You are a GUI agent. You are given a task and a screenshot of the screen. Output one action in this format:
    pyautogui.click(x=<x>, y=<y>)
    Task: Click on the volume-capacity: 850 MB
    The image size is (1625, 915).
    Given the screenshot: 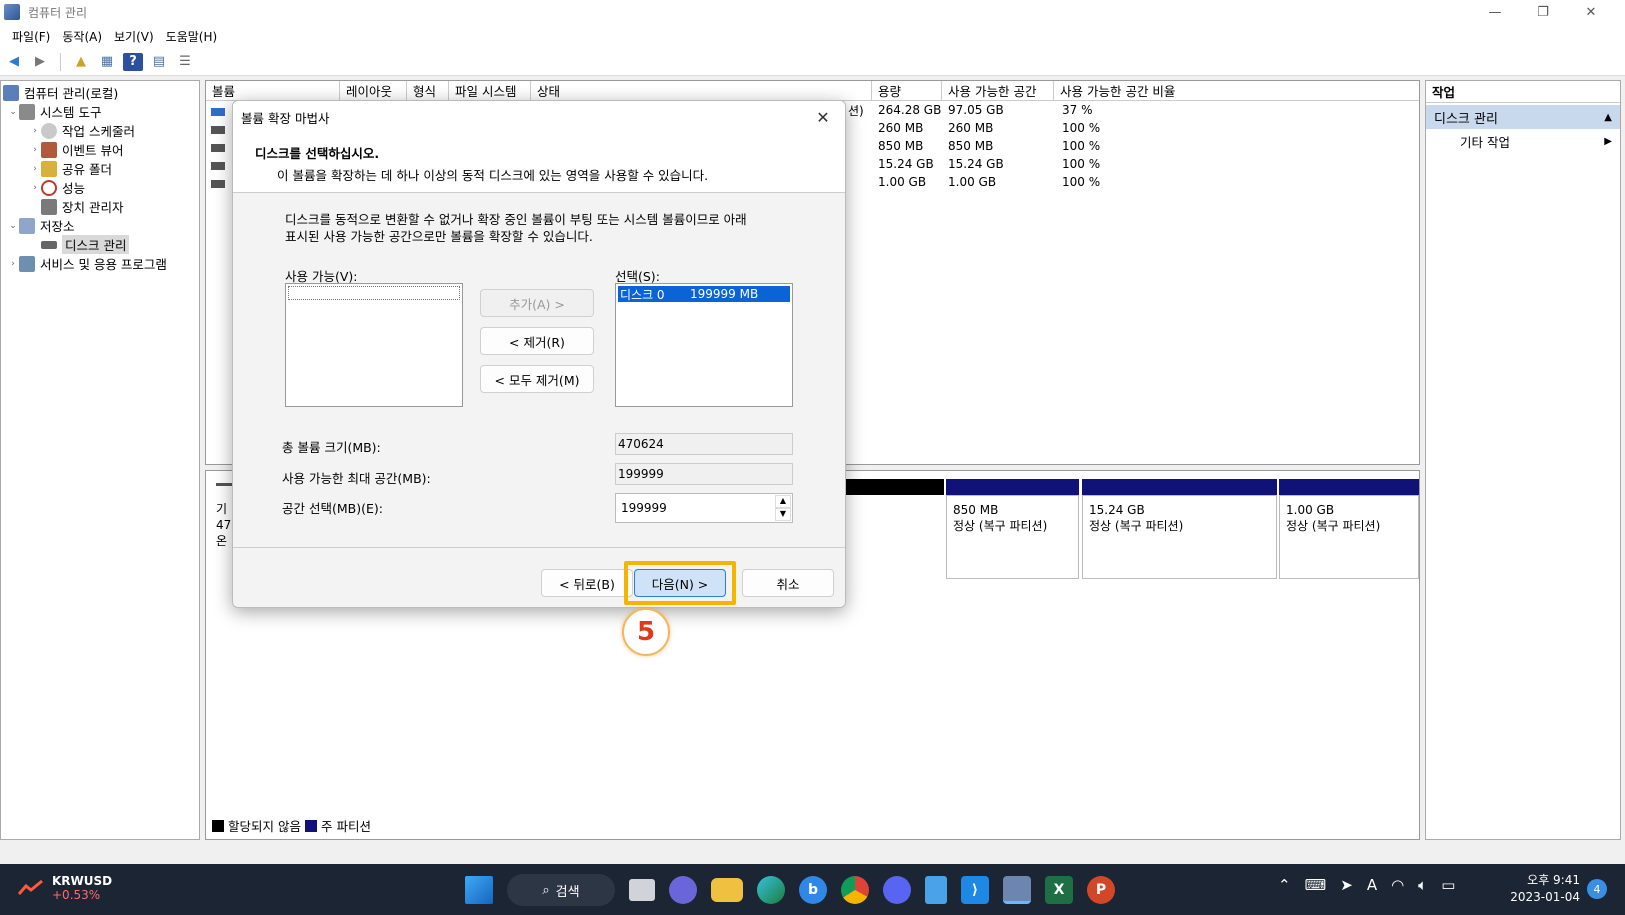 What is the action you would take?
    pyautogui.click(x=901, y=146)
    